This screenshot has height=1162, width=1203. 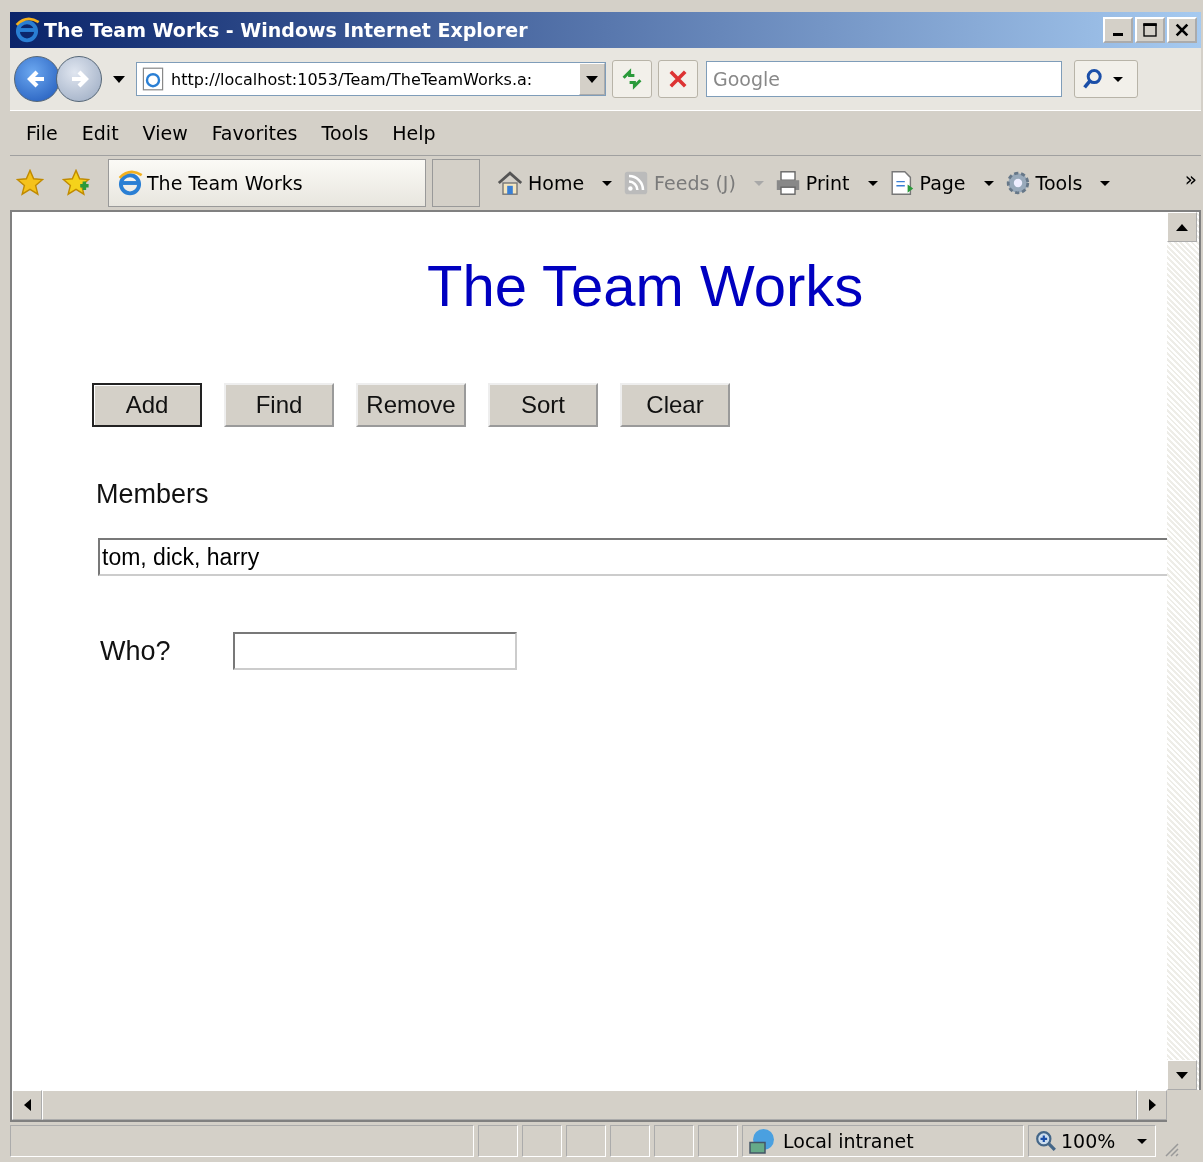 I want to click on house-icon, so click(x=510, y=183).